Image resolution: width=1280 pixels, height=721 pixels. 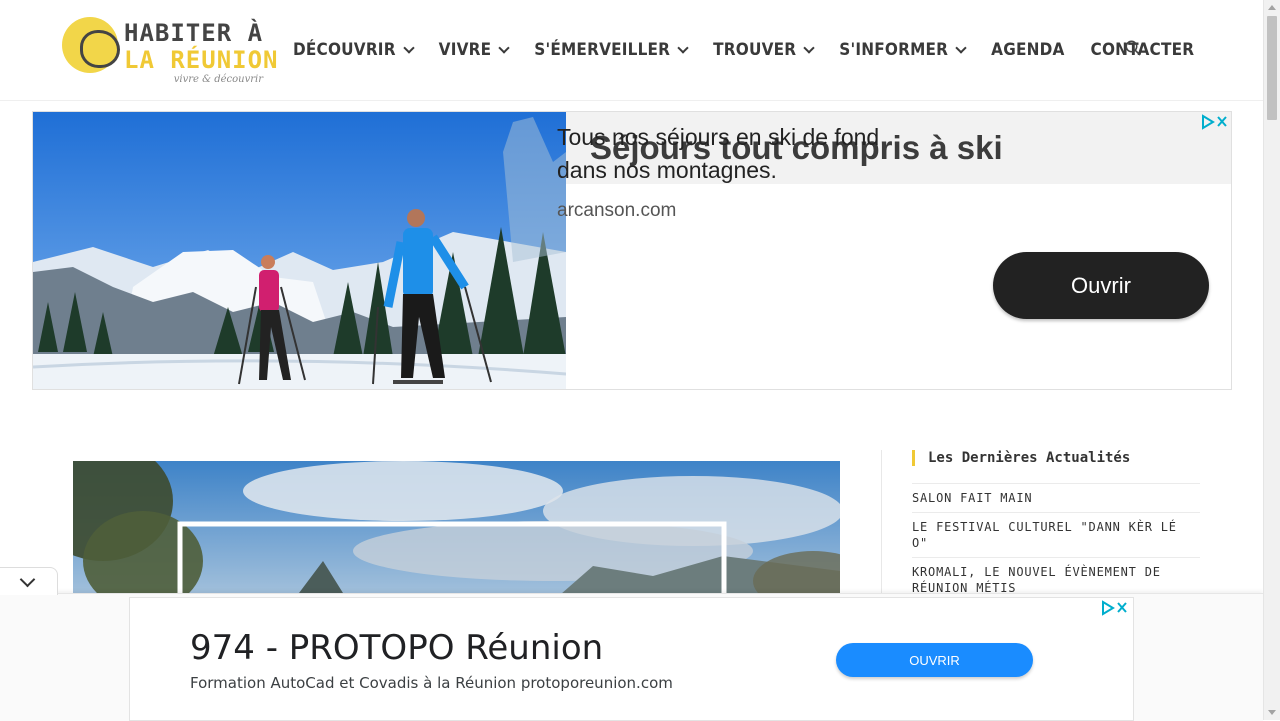 What do you see at coordinates (881, 525) in the screenshot?
I see `sidebar-divider` at bounding box center [881, 525].